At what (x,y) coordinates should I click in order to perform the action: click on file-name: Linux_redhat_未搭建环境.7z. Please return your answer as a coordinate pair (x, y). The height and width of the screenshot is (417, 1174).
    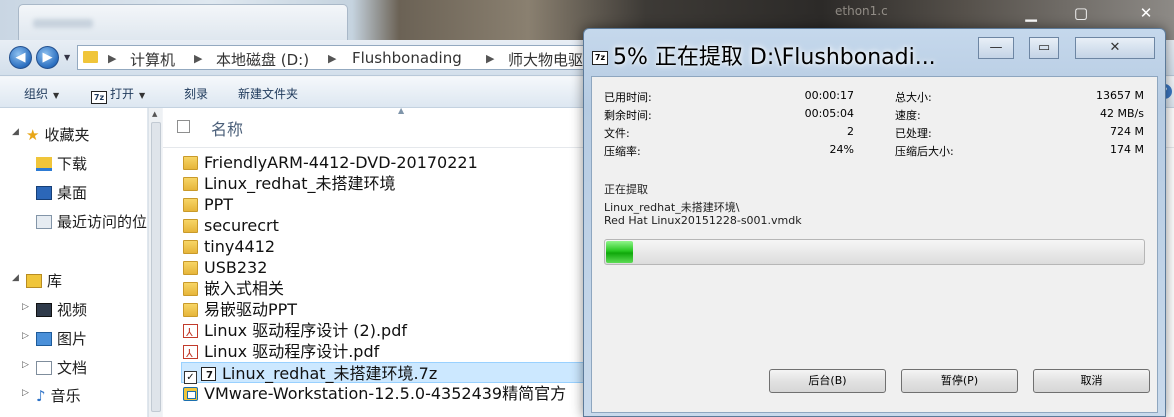
    Looking at the image, I should click on (330, 373).